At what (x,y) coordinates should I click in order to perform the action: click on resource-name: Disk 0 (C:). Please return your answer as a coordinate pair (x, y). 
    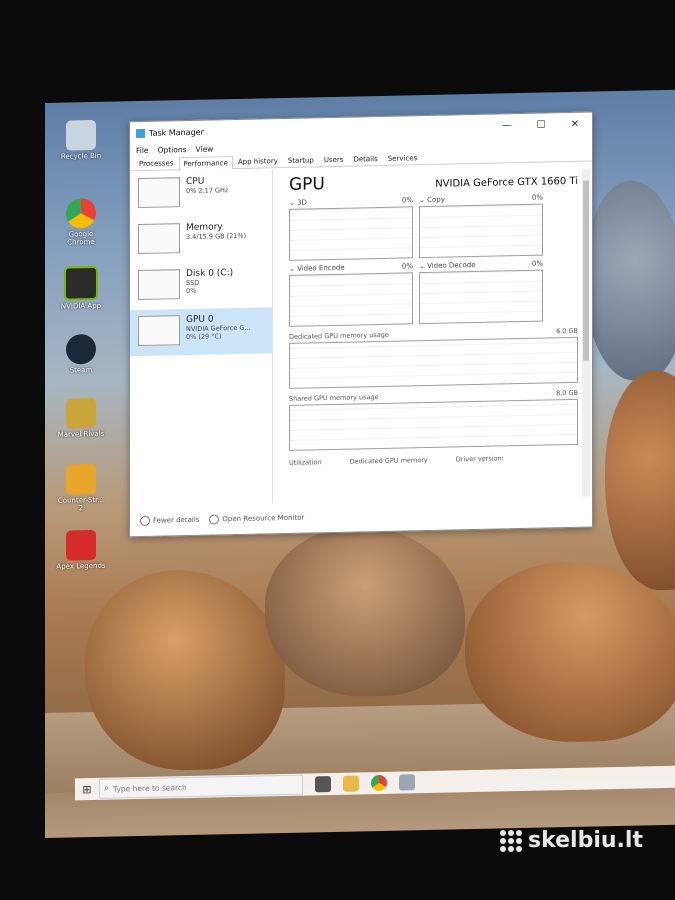
    Looking at the image, I should click on (210, 274).